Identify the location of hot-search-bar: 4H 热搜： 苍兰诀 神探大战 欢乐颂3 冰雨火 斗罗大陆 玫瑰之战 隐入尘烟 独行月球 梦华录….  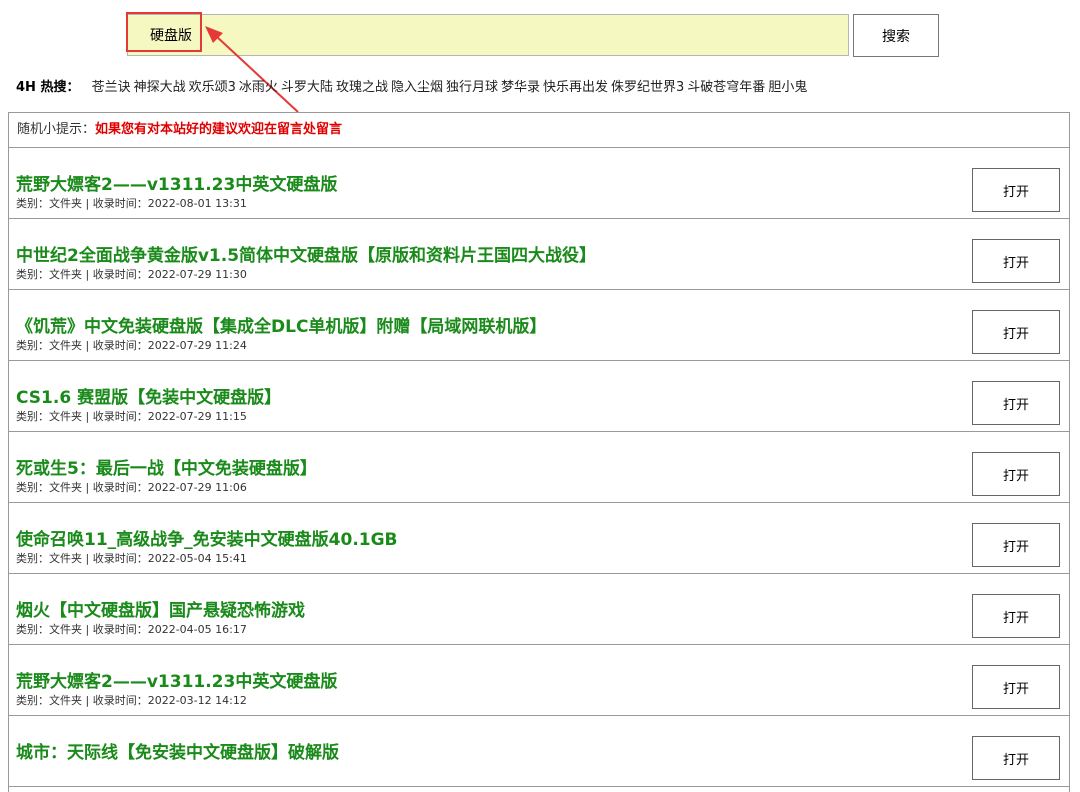
(413, 85).